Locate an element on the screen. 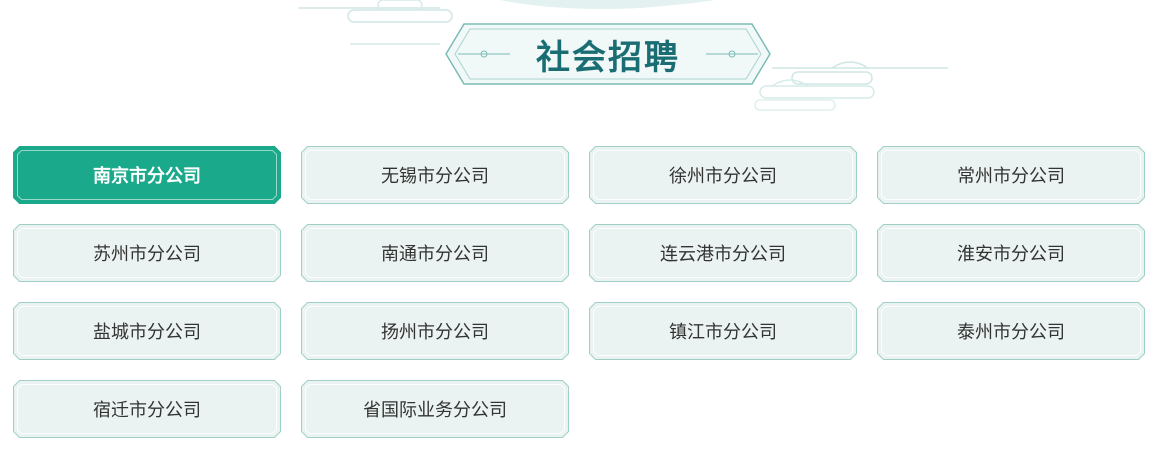 This screenshot has width=1162, height=465. branch-button-changzhou: 常州市分公司 is located at coordinates (1011, 175).